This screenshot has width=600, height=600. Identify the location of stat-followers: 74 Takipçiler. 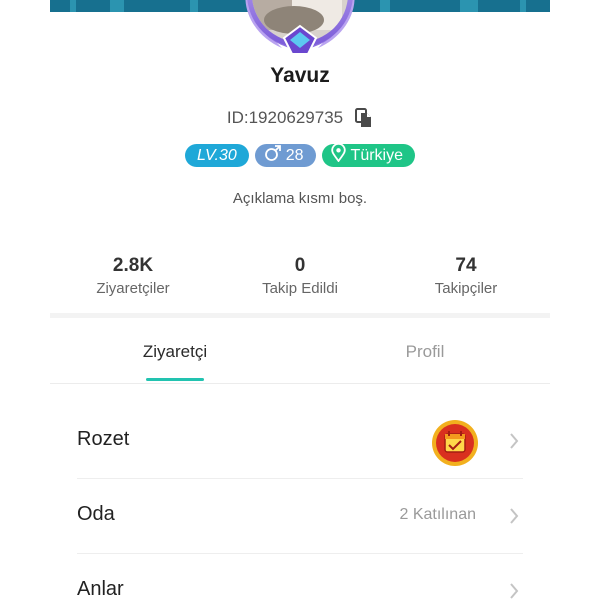
(466, 277).